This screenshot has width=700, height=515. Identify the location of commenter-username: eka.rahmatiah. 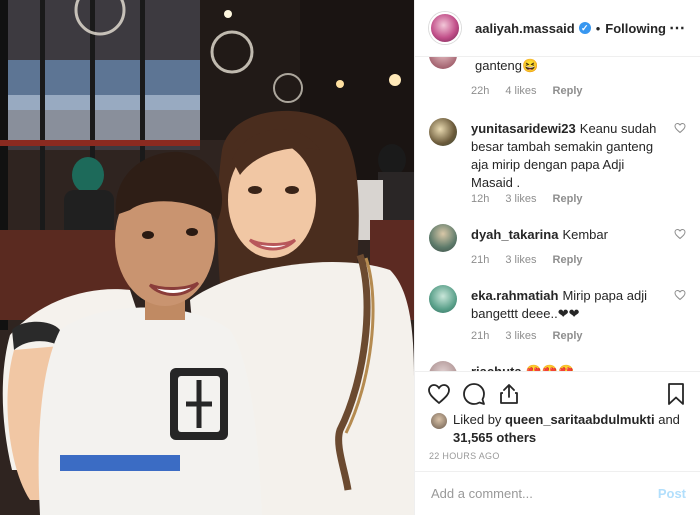
(514, 295).